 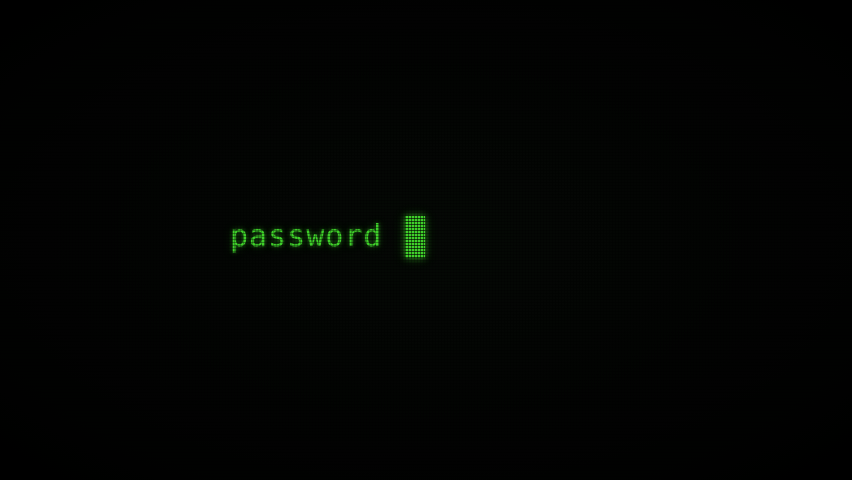 I want to click on password-prompt-label: password, so click(x=306, y=236).